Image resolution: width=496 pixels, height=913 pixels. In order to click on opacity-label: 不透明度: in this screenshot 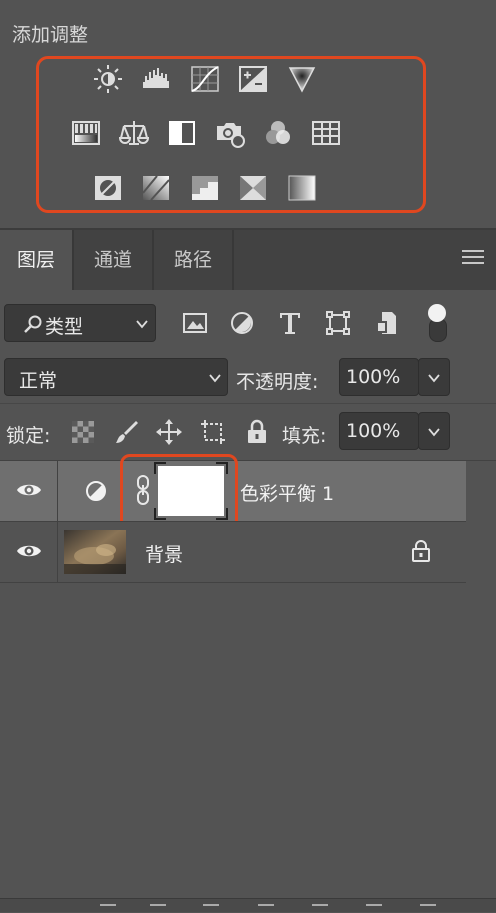, I will do `click(277, 382)`.